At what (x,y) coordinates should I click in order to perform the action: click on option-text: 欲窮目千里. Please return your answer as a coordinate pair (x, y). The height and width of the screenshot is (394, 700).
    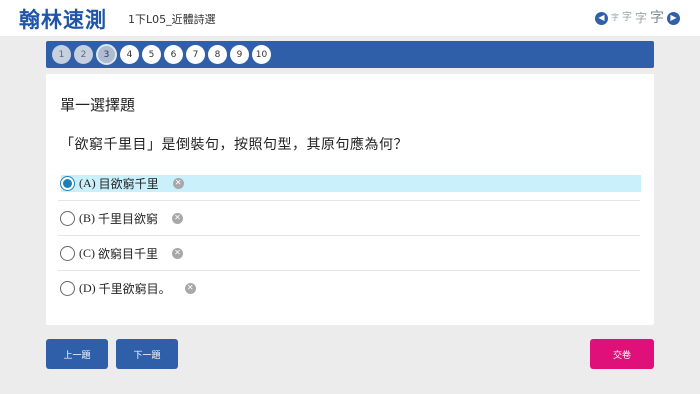
    Looking at the image, I should click on (128, 253).